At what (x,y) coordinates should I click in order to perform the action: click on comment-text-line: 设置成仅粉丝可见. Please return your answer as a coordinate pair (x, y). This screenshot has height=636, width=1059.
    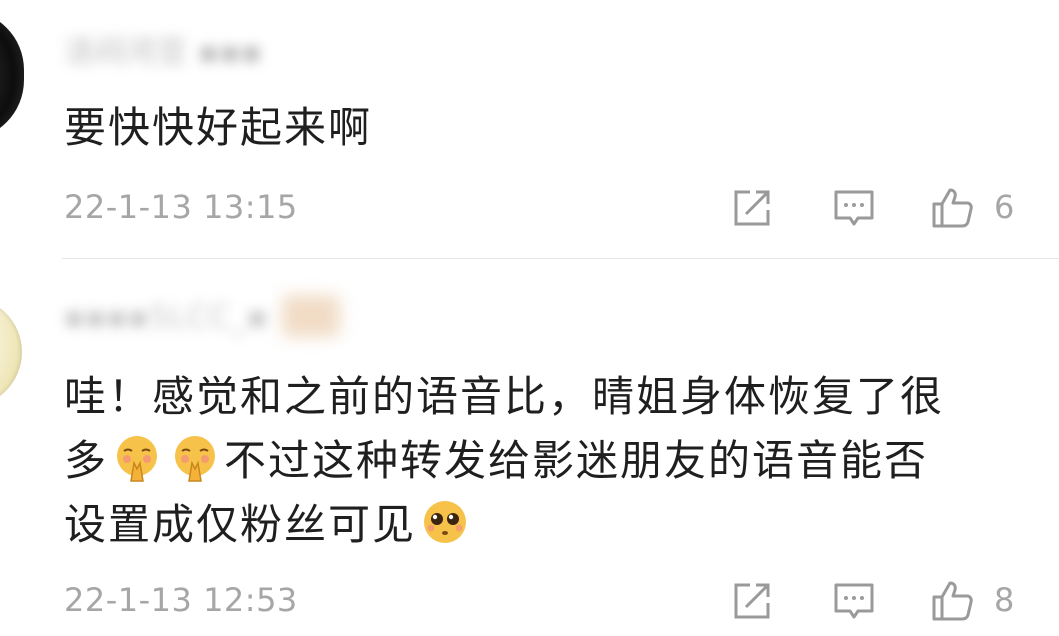
    Looking at the image, I should click on (240, 524).